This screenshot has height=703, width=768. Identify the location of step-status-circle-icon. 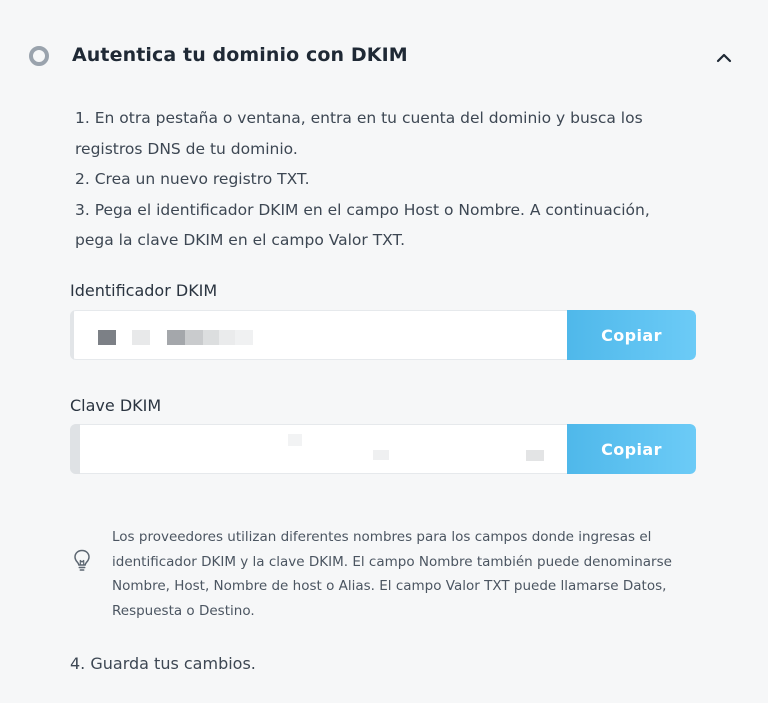
(39, 56).